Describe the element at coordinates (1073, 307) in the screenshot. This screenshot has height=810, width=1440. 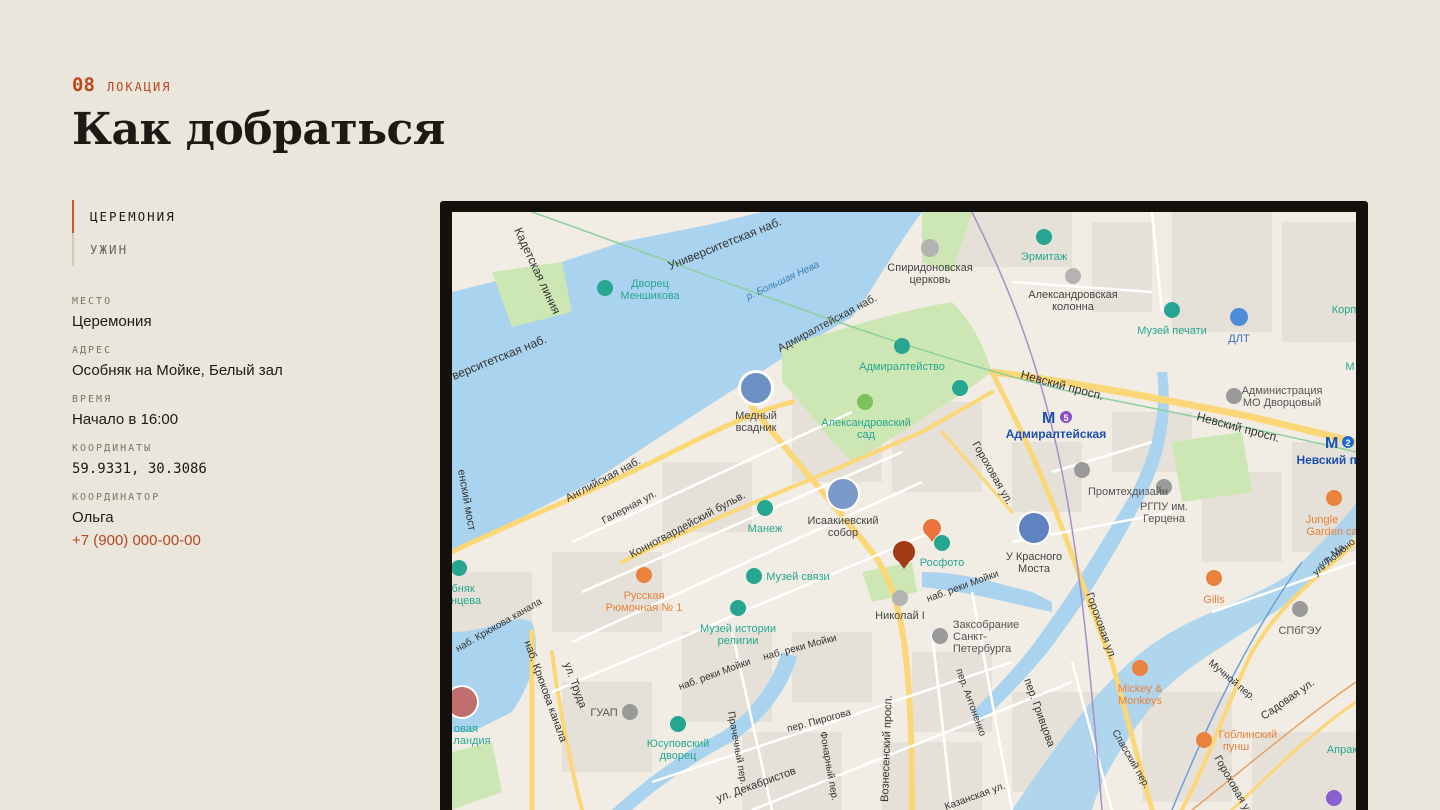
I see `label-alexcol-2: колонна` at that location.